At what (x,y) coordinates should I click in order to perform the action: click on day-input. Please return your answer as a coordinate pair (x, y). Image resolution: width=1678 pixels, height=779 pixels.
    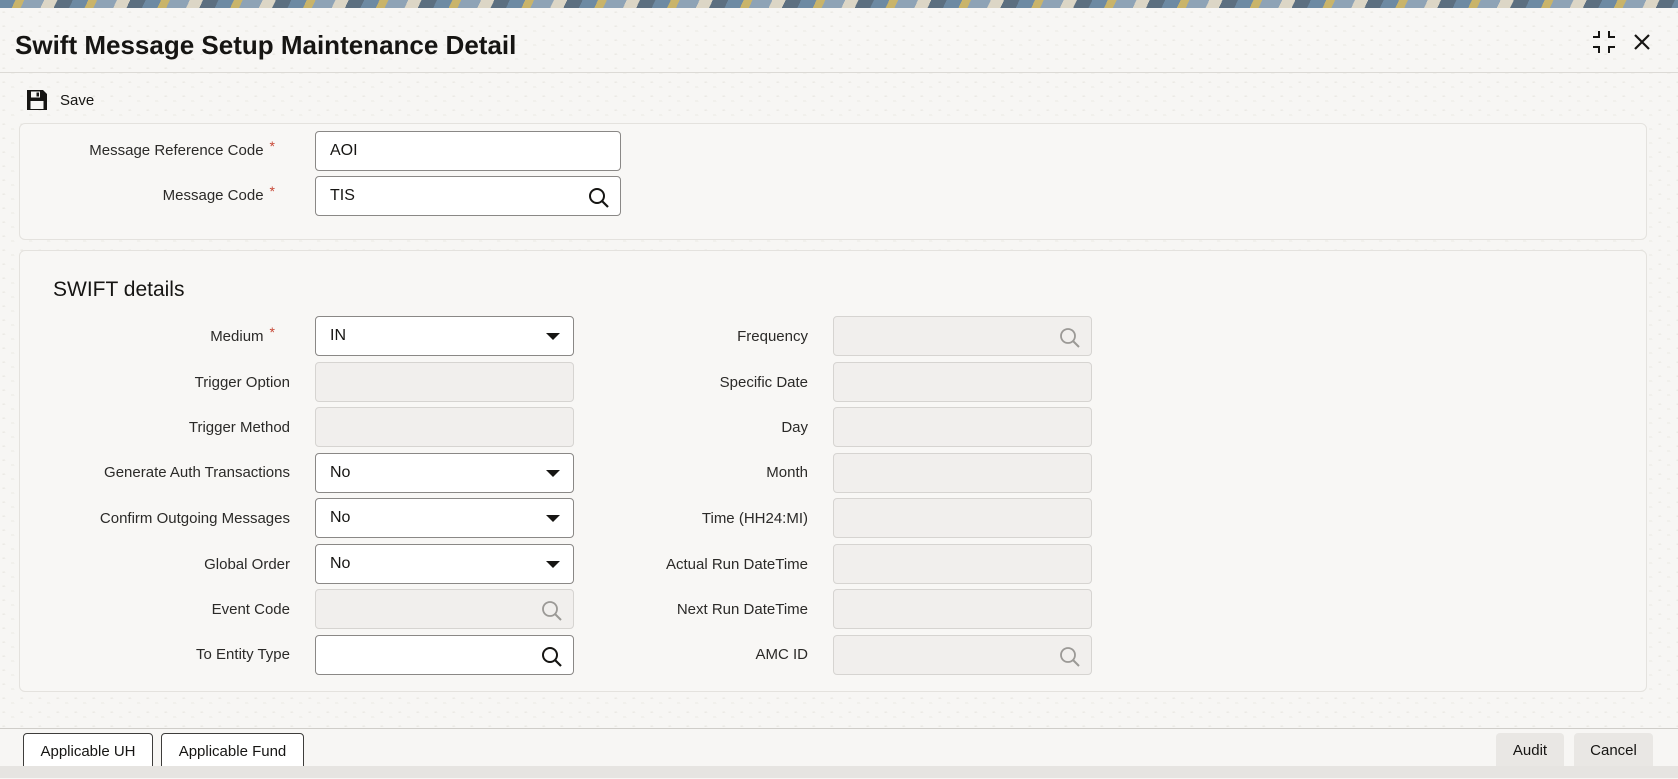
    Looking at the image, I should click on (962, 427).